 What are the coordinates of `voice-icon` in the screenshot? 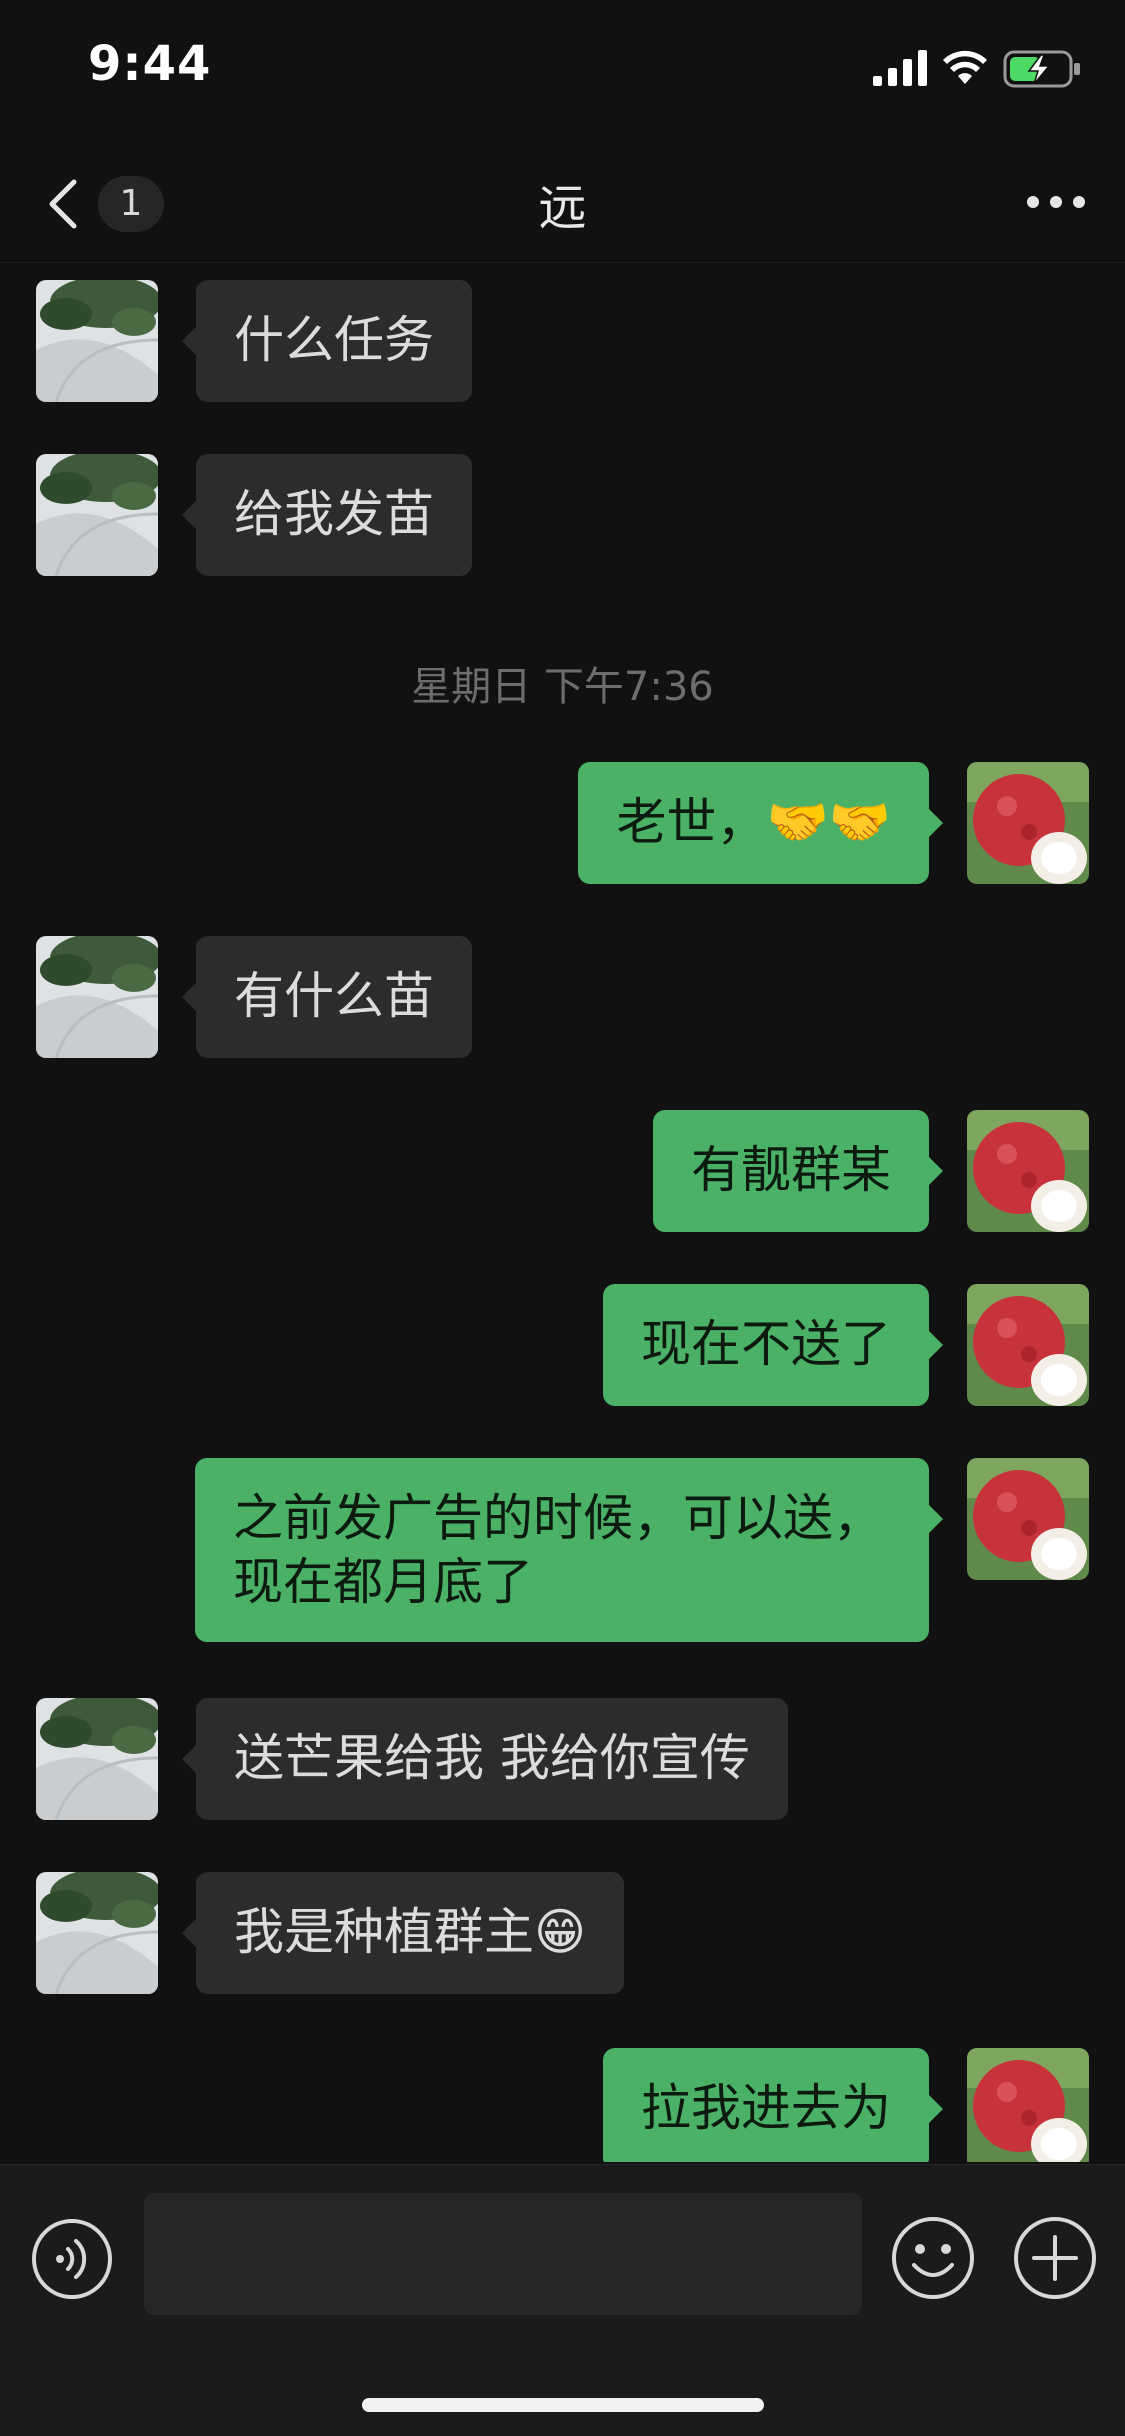 It's located at (72, 2259).